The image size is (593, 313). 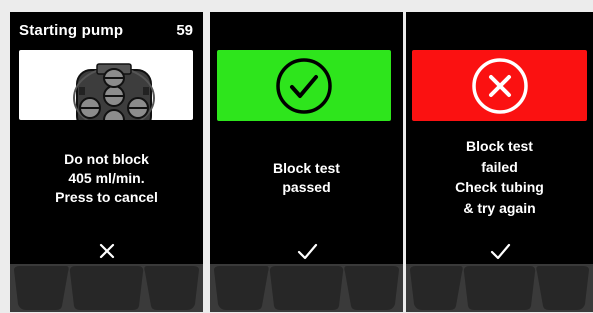 I want to click on close-icon, so click(x=107, y=251).